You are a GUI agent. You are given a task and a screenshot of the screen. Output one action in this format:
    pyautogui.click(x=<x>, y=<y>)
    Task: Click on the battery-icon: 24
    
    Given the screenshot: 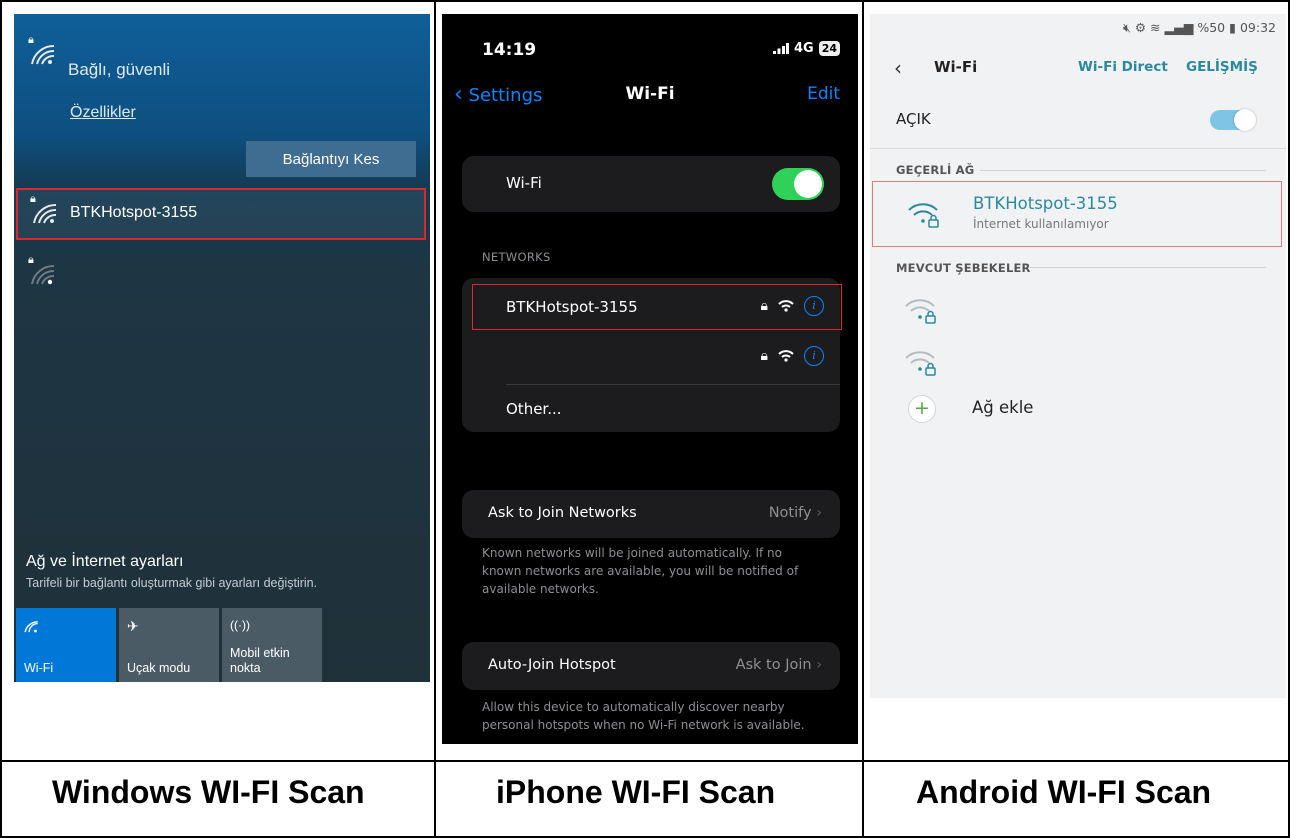 What is the action you would take?
    pyautogui.click(x=829, y=48)
    